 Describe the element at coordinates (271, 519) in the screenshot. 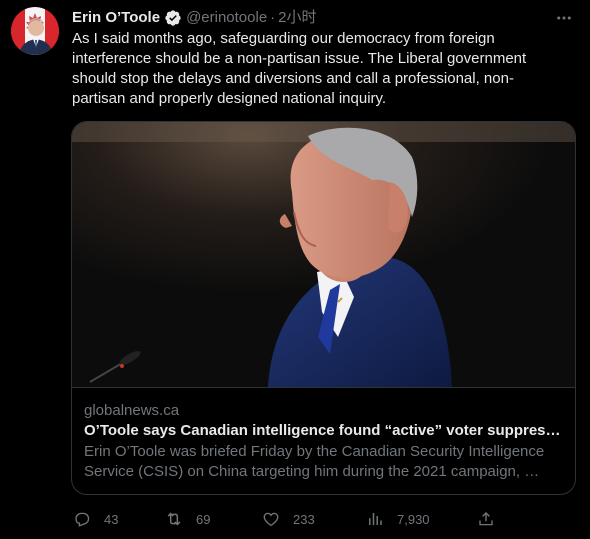

I see `heart-icon` at that location.